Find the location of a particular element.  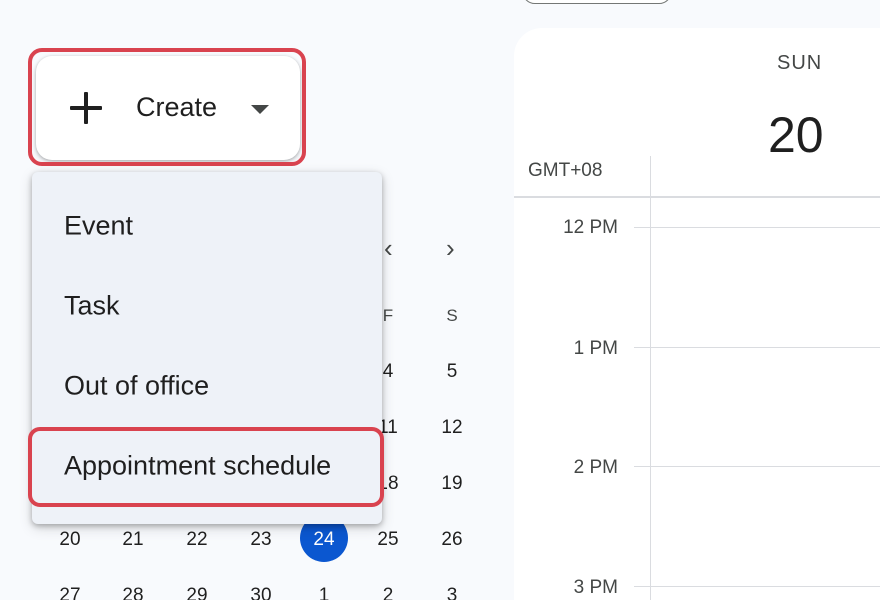

menu-item-label: Task is located at coordinates (92, 305).